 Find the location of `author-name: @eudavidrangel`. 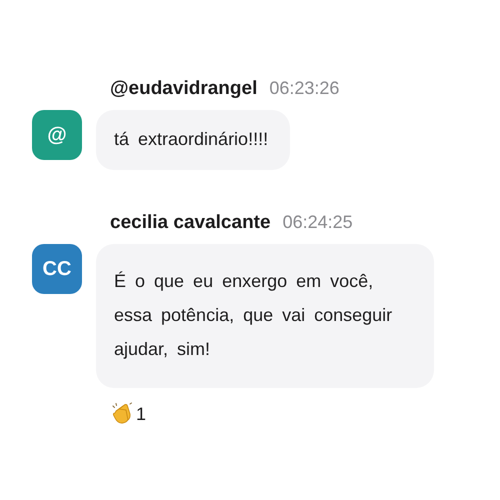

author-name: @eudavidrangel is located at coordinates (184, 89).